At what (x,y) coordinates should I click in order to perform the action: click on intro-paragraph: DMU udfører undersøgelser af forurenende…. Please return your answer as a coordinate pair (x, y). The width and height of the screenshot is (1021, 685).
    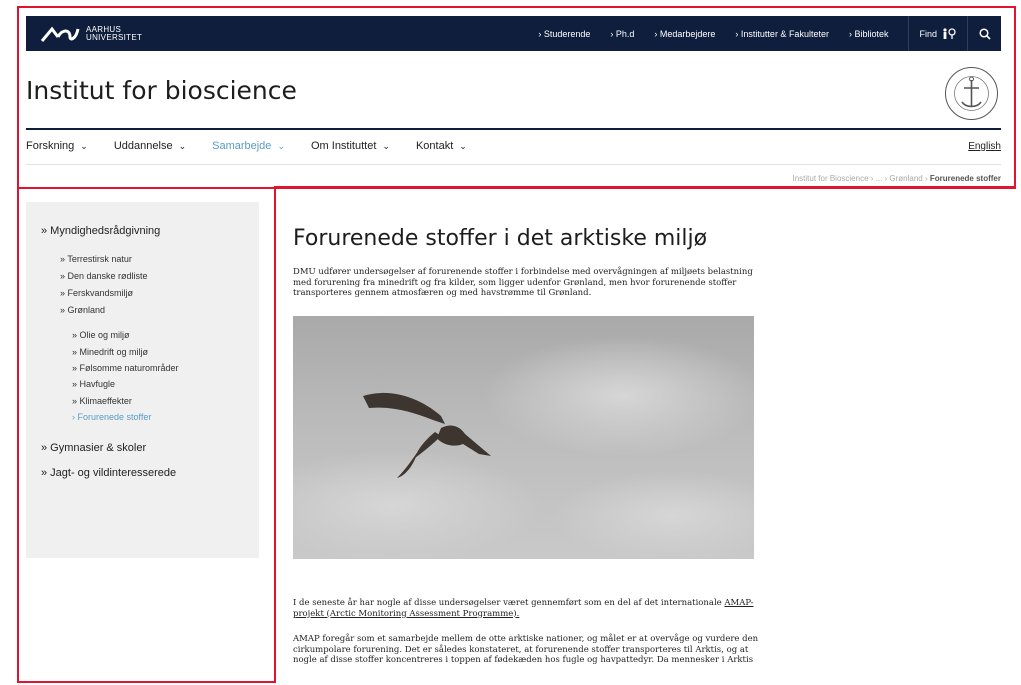
    Looking at the image, I should click on (523, 282).